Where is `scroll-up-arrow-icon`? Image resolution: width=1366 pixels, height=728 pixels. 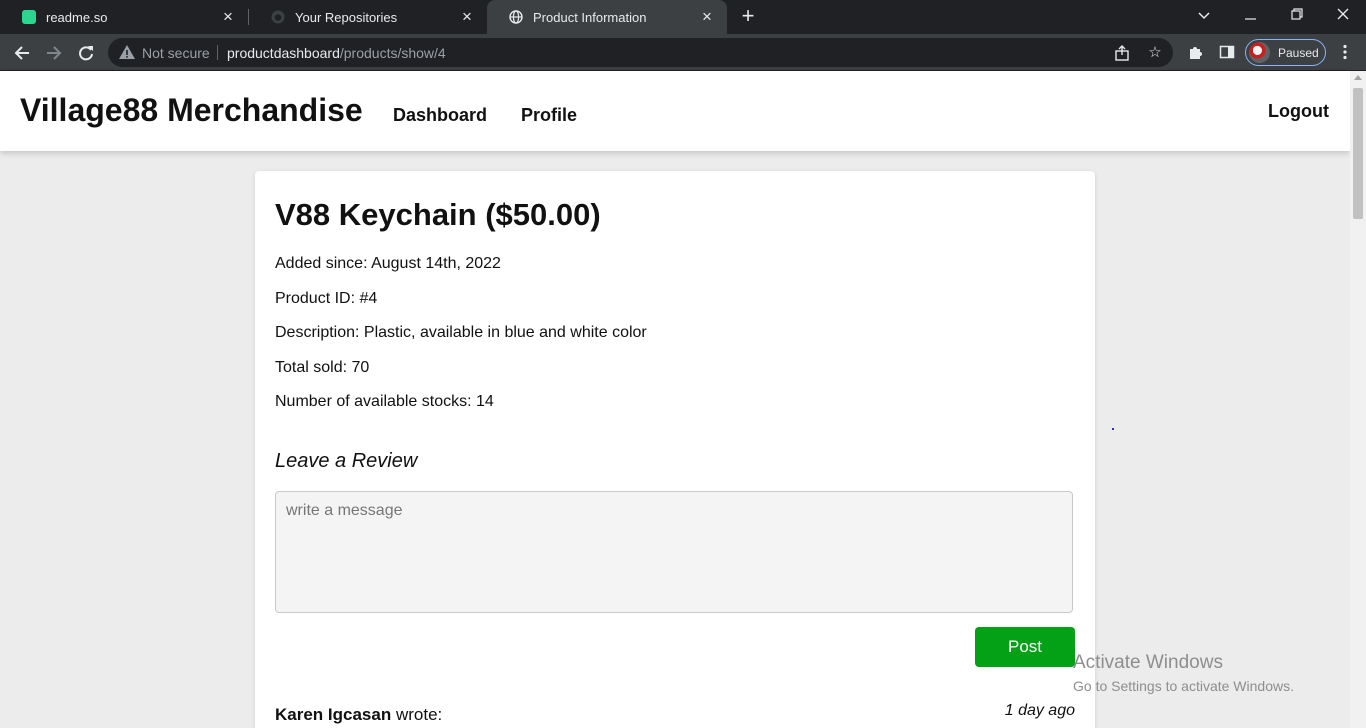 scroll-up-arrow-icon is located at coordinates (1358, 77).